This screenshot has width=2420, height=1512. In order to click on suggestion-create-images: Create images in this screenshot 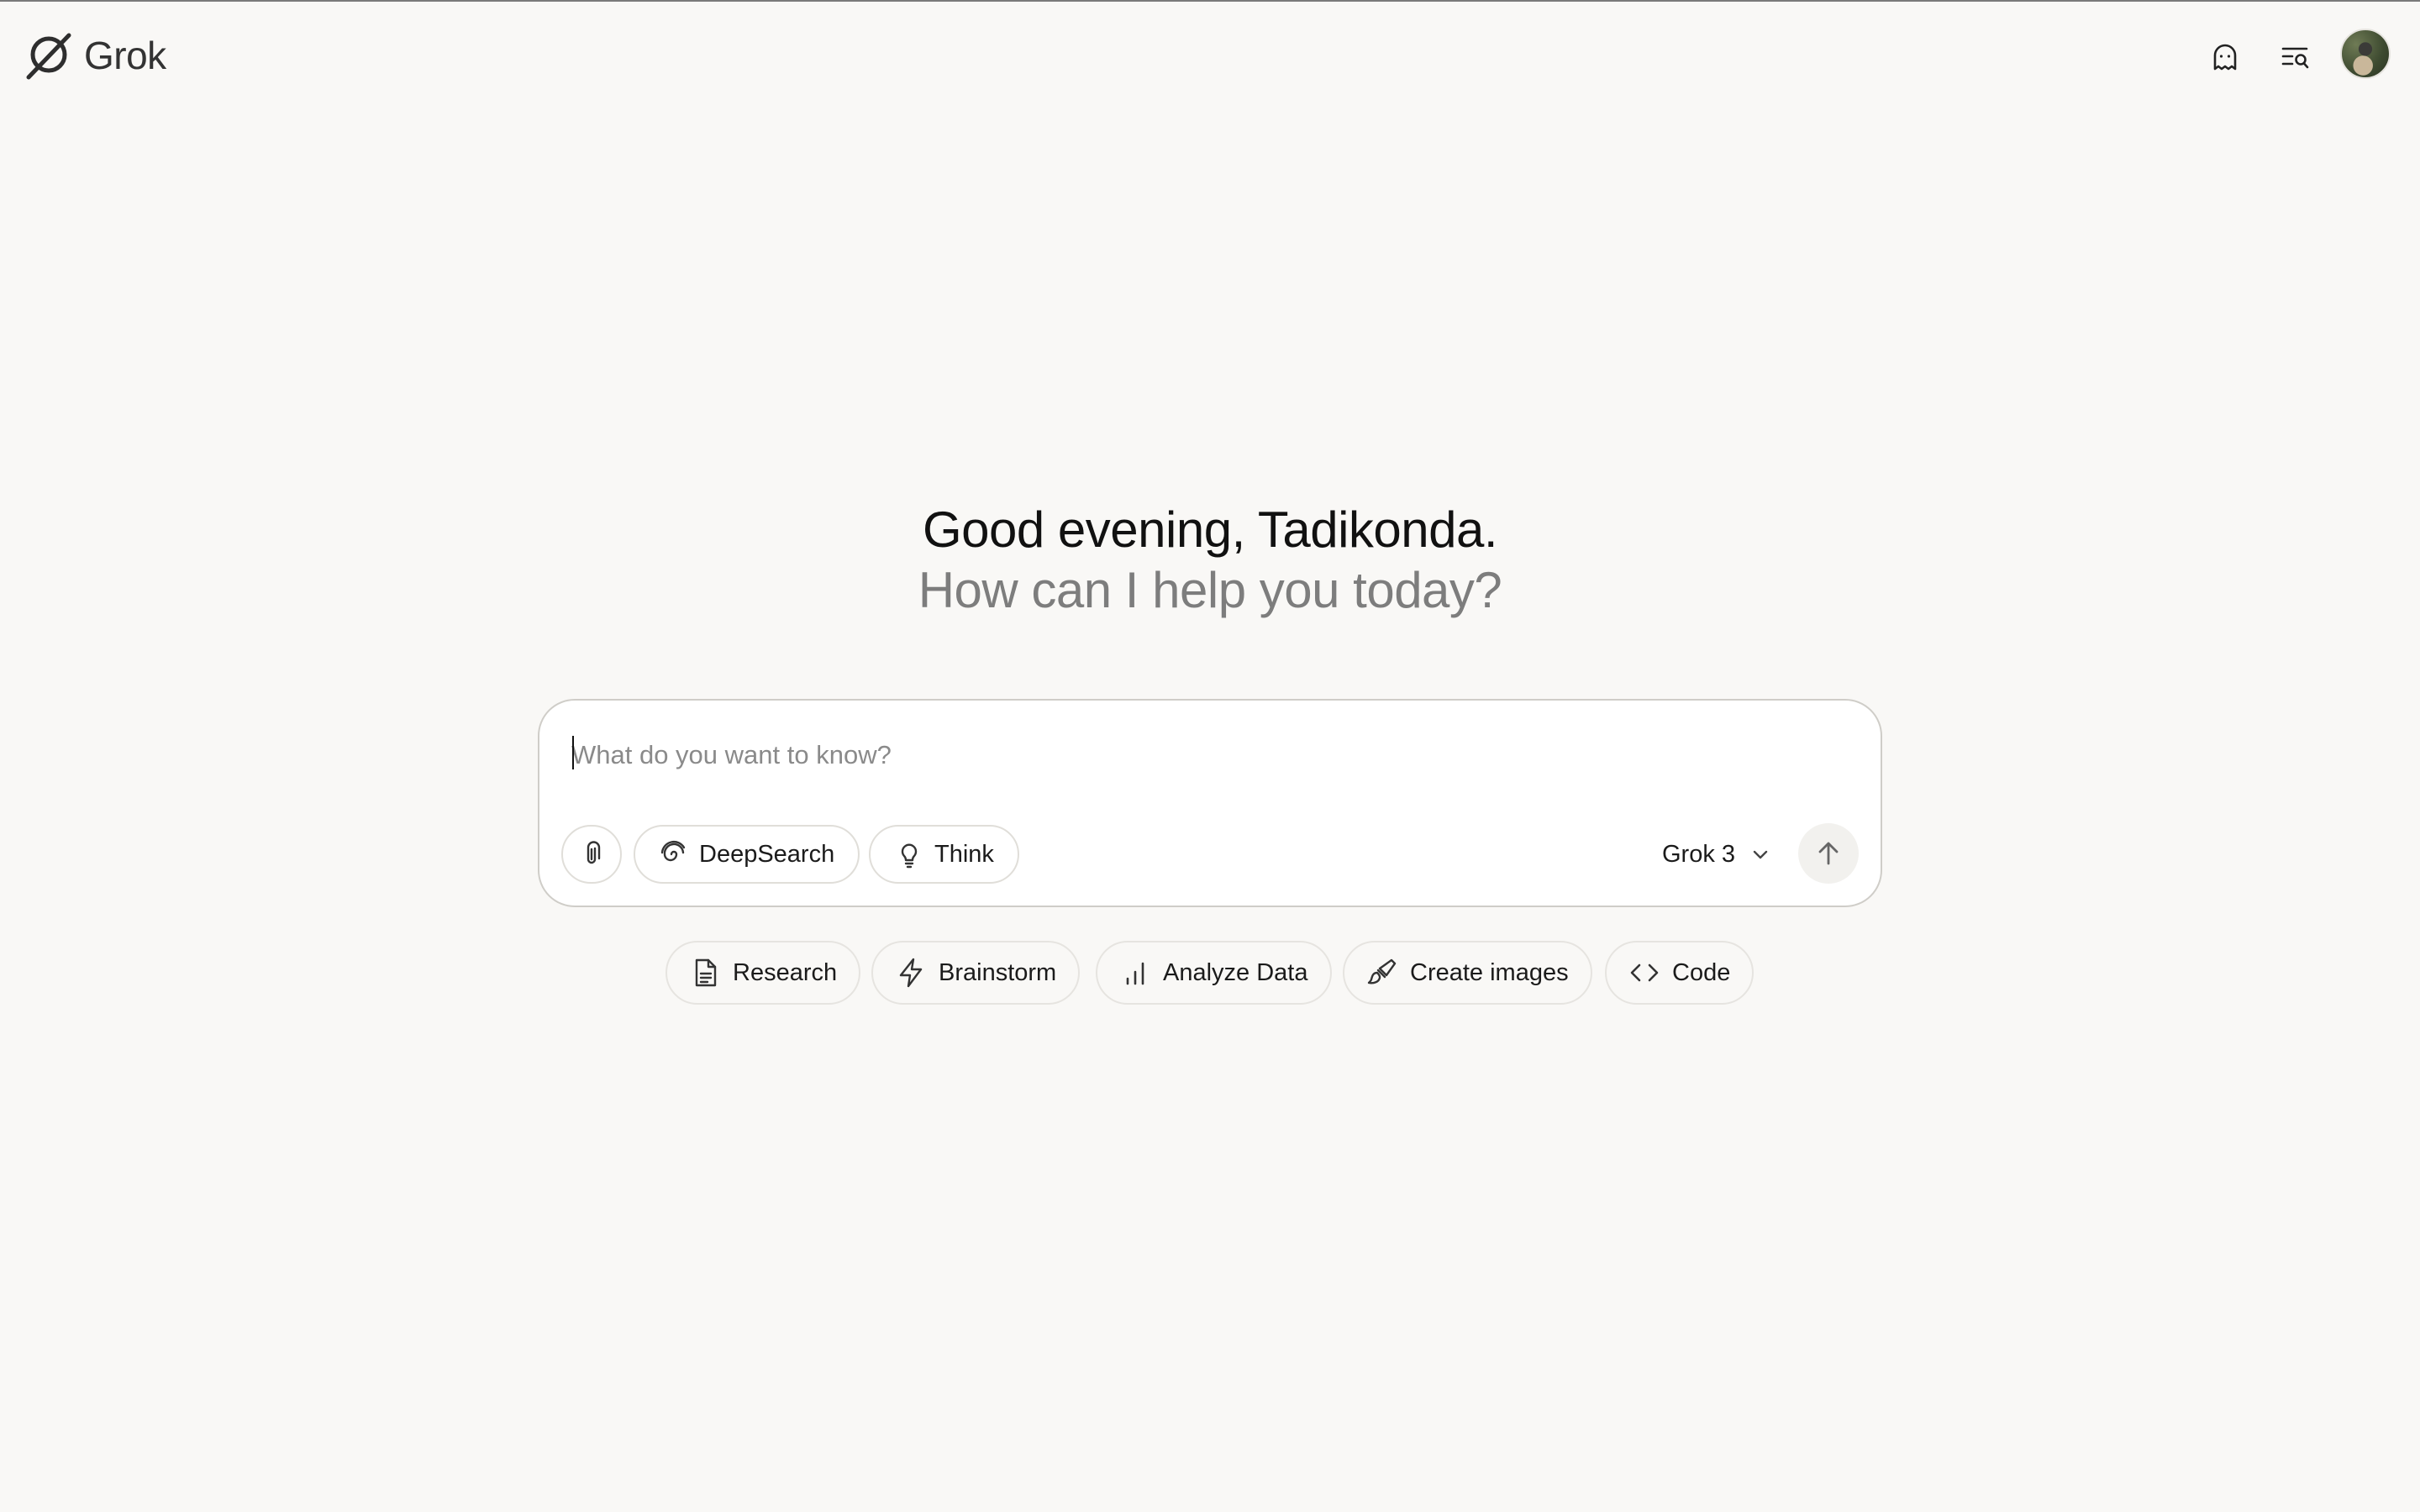, I will do `click(1468, 973)`.